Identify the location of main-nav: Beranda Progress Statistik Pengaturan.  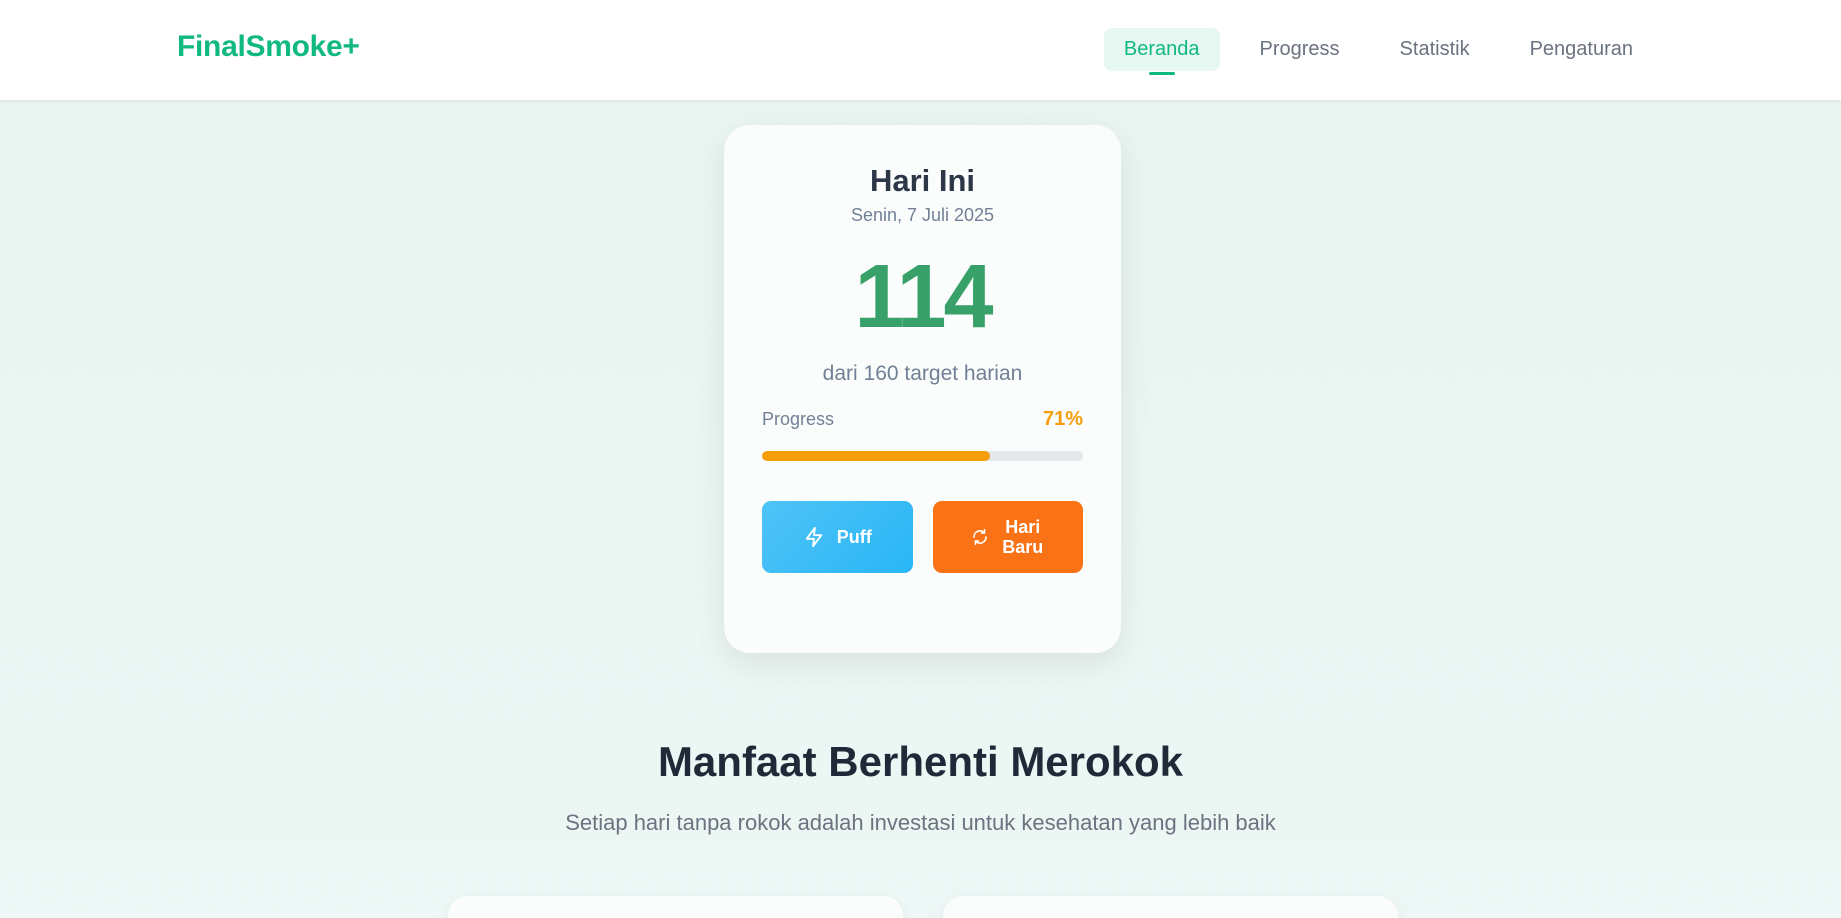
(1378, 49).